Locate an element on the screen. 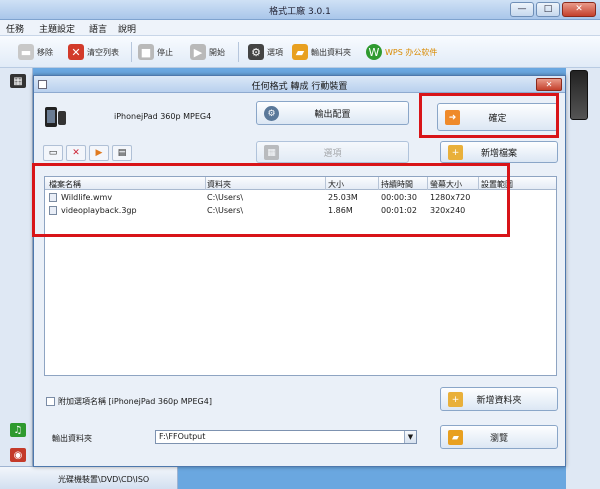 This screenshot has height=489, width=600. output-folder-select: F:\FFOutput ▼ is located at coordinates (286, 437).